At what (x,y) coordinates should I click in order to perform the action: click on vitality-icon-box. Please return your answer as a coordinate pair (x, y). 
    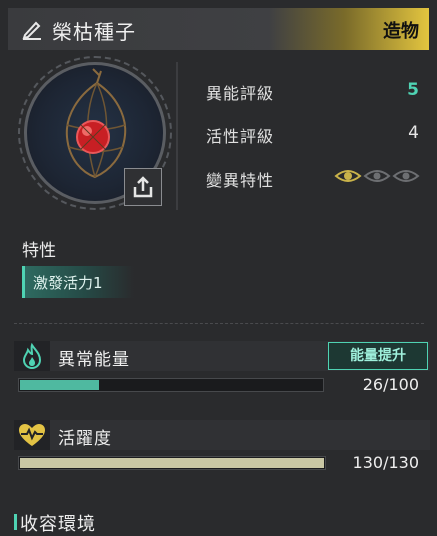
    Looking at the image, I should click on (32, 435).